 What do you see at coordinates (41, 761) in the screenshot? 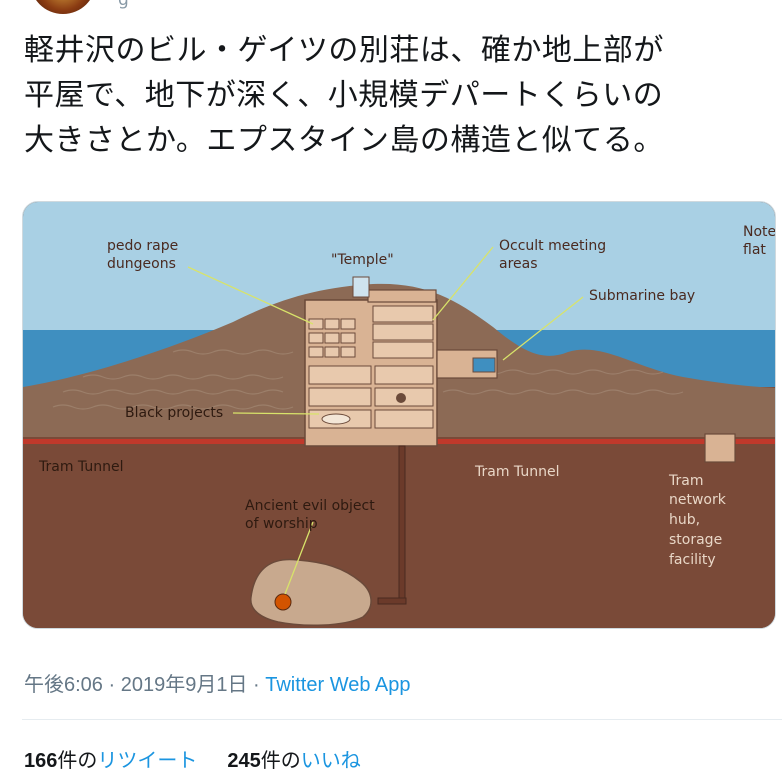
I see `retweets-count: 166` at bounding box center [41, 761].